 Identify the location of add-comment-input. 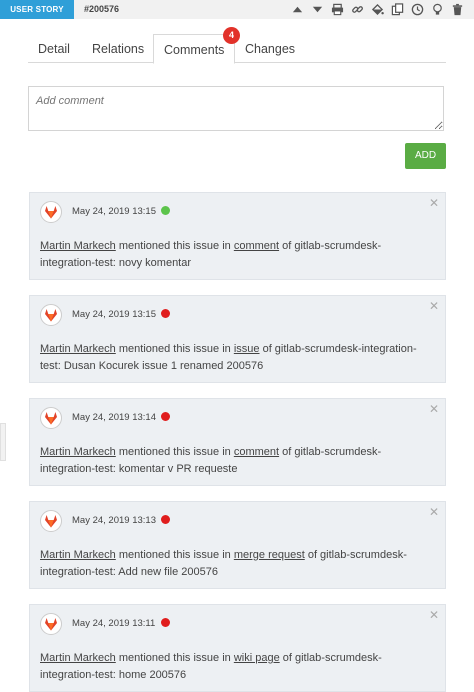
(236, 108).